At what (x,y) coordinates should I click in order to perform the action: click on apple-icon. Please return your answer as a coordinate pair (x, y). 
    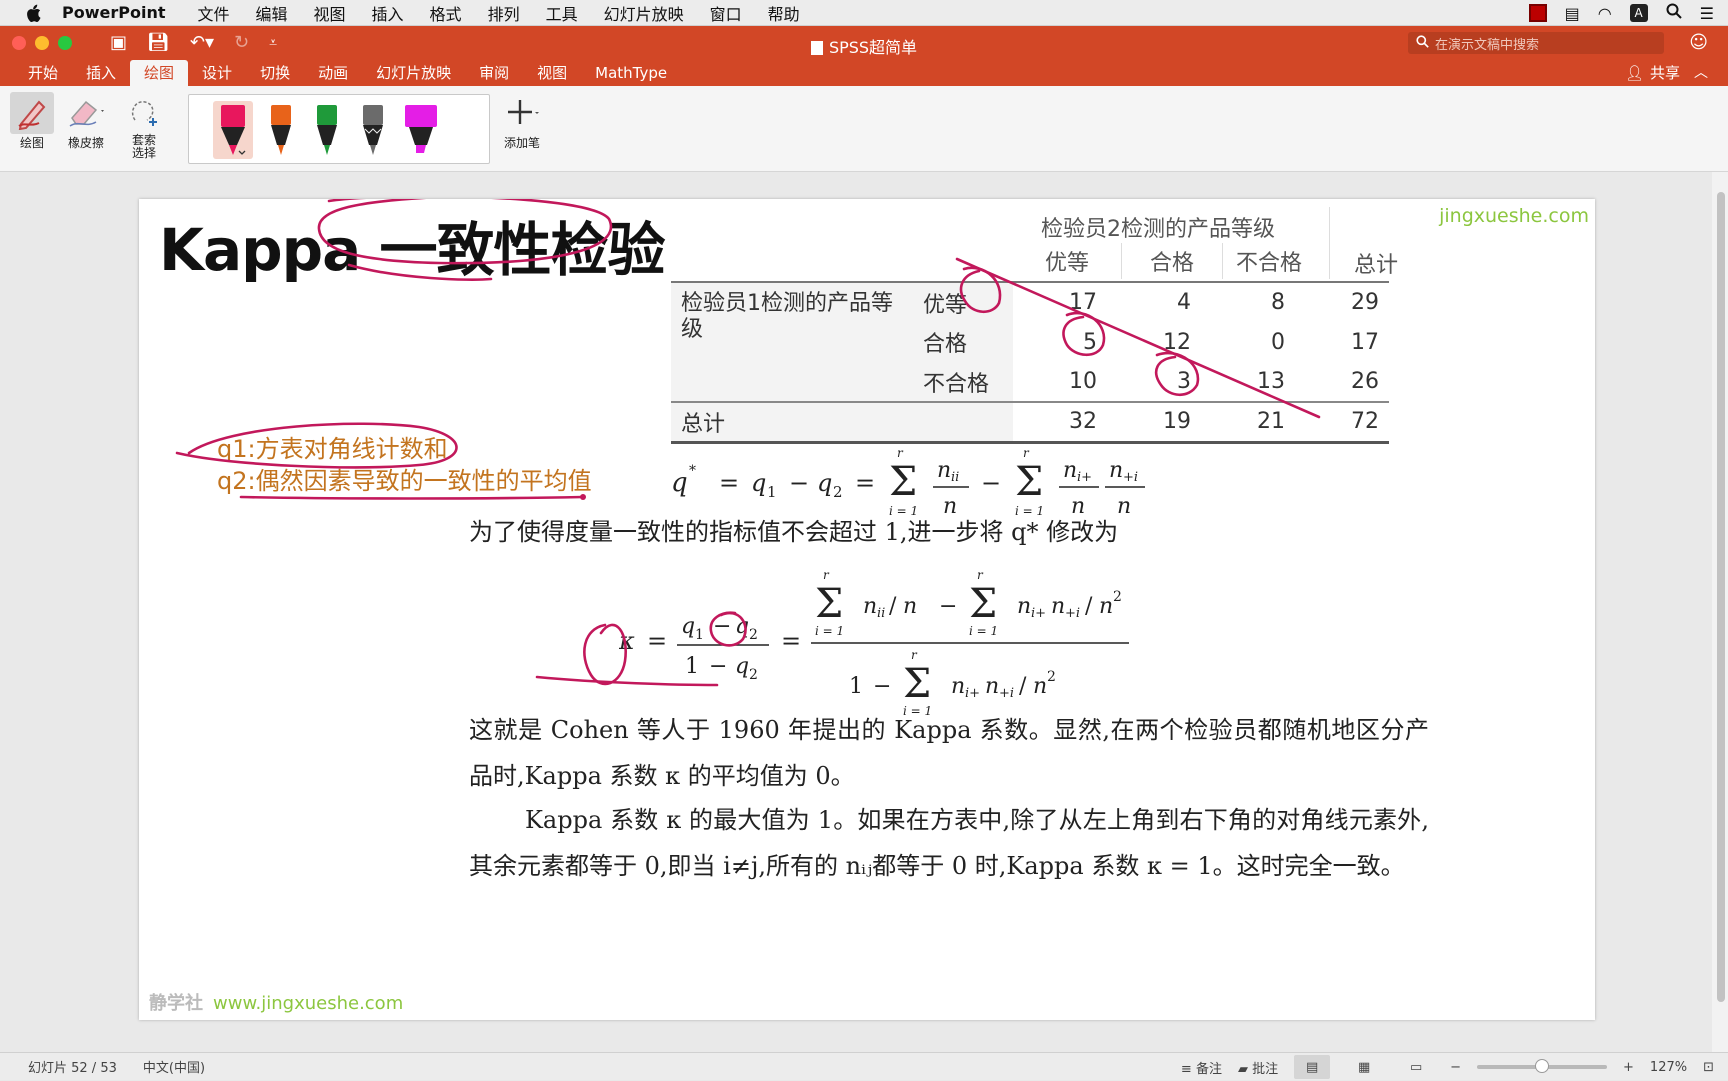
    Looking at the image, I should click on (33, 13).